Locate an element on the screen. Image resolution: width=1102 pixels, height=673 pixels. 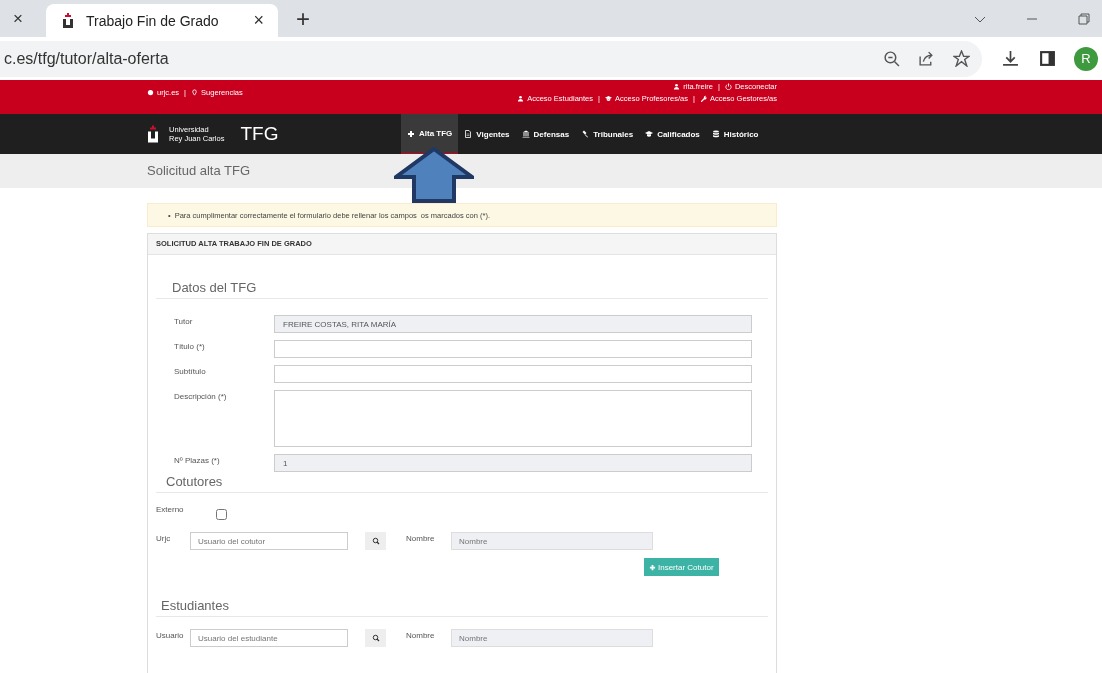
page-title: Solicitud alta TFG is located at coordinates (199, 171).